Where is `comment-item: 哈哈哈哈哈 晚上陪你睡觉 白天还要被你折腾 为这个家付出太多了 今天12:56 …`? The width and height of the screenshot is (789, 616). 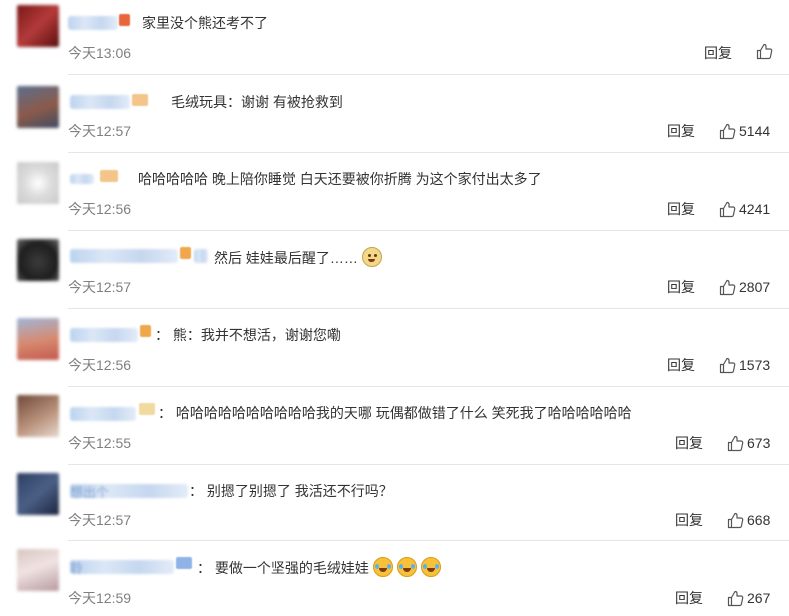
comment-item: 哈哈哈哈哈 晚上陪你睡觉 白天还要被你折腾 为这个家付出太多了 今天12:56 … is located at coordinates (394, 192).